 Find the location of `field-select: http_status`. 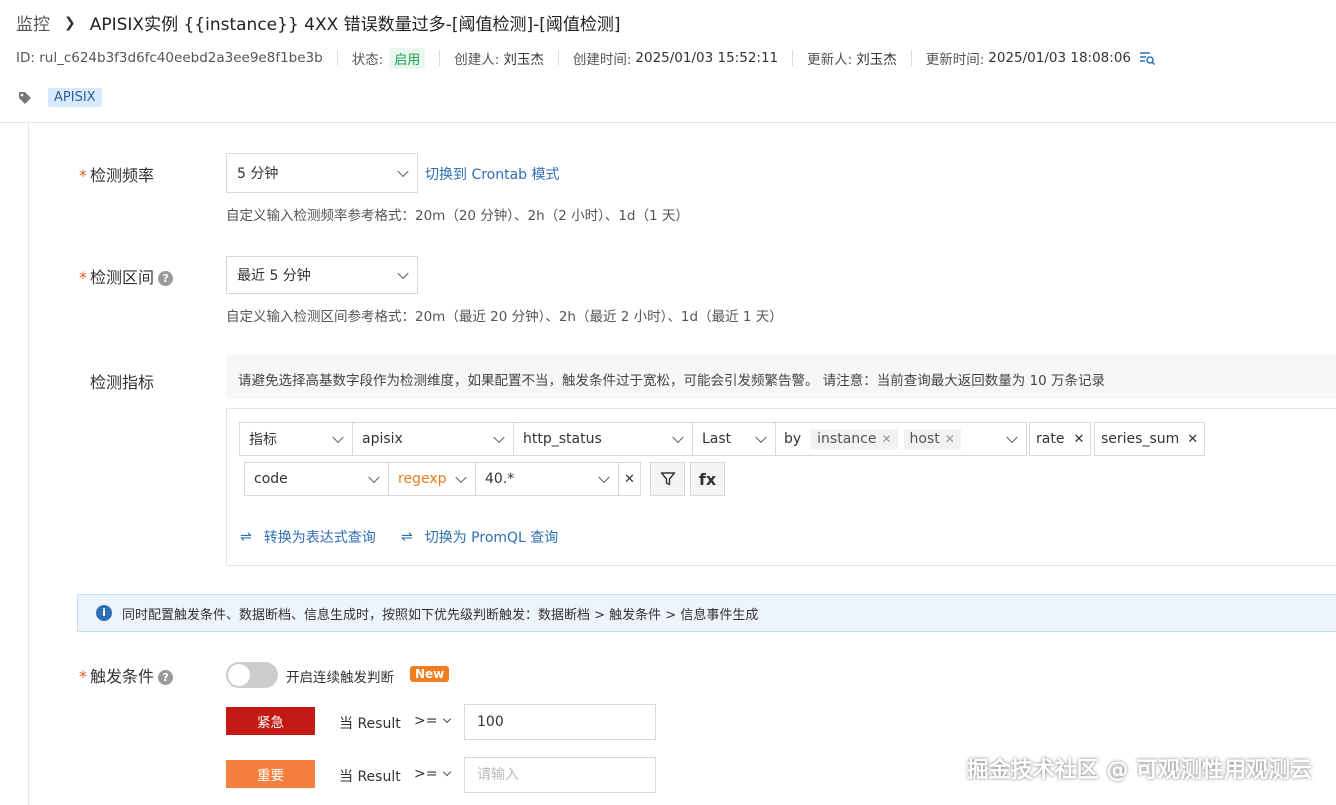

field-select: http_status is located at coordinates (603, 439).